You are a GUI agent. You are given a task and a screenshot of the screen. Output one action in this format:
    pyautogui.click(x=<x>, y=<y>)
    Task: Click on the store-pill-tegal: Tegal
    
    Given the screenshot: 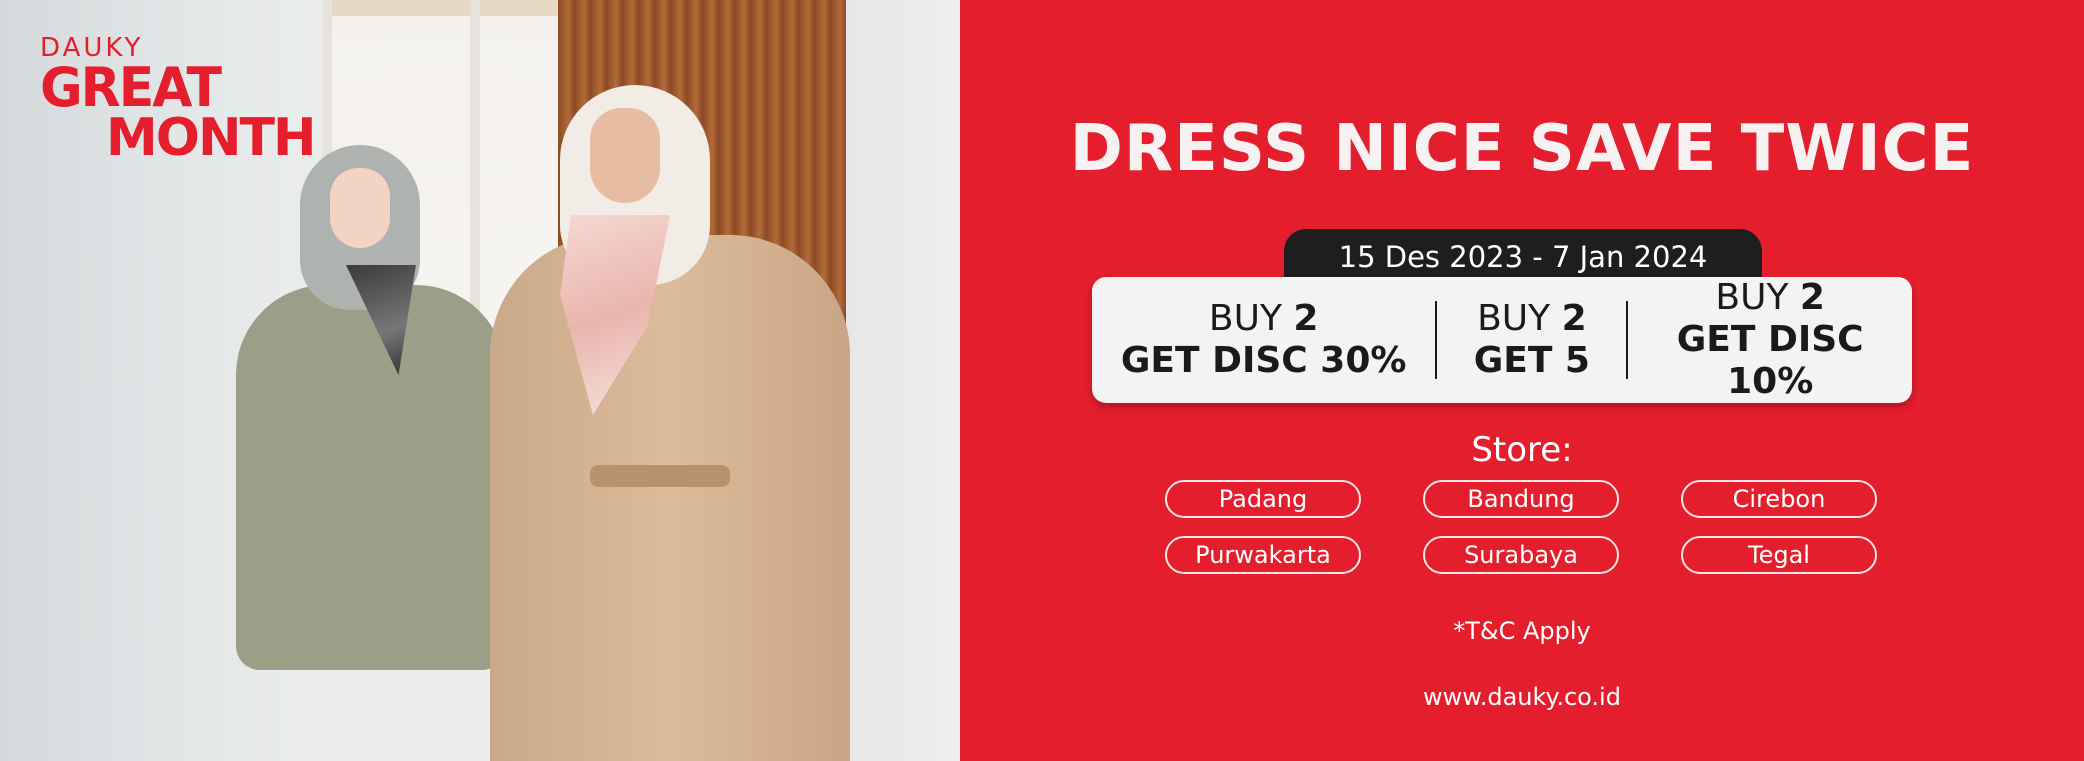 What is the action you would take?
    pyautogui.click(x=1779, y=555)
    